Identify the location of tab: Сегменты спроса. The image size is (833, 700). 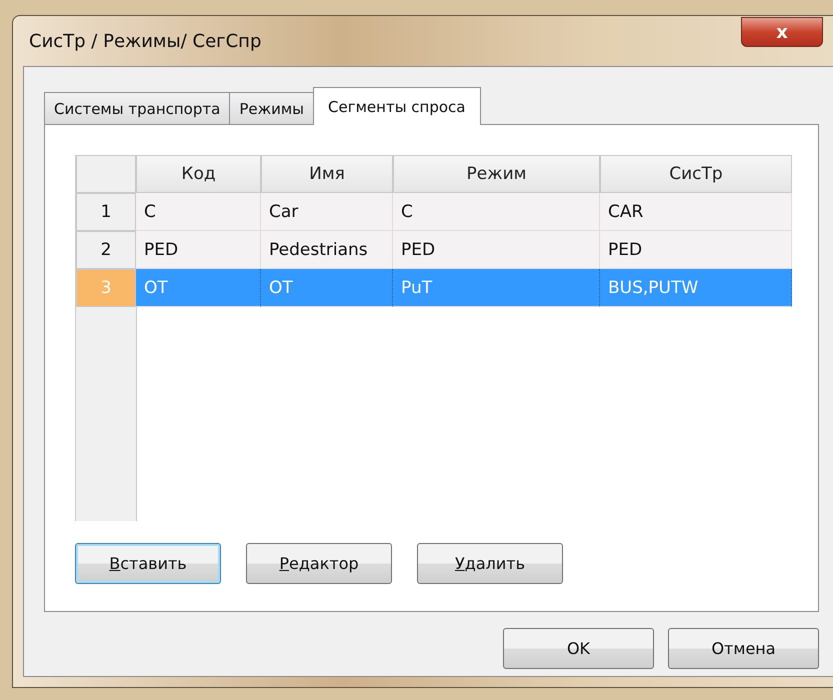
(396, 106).